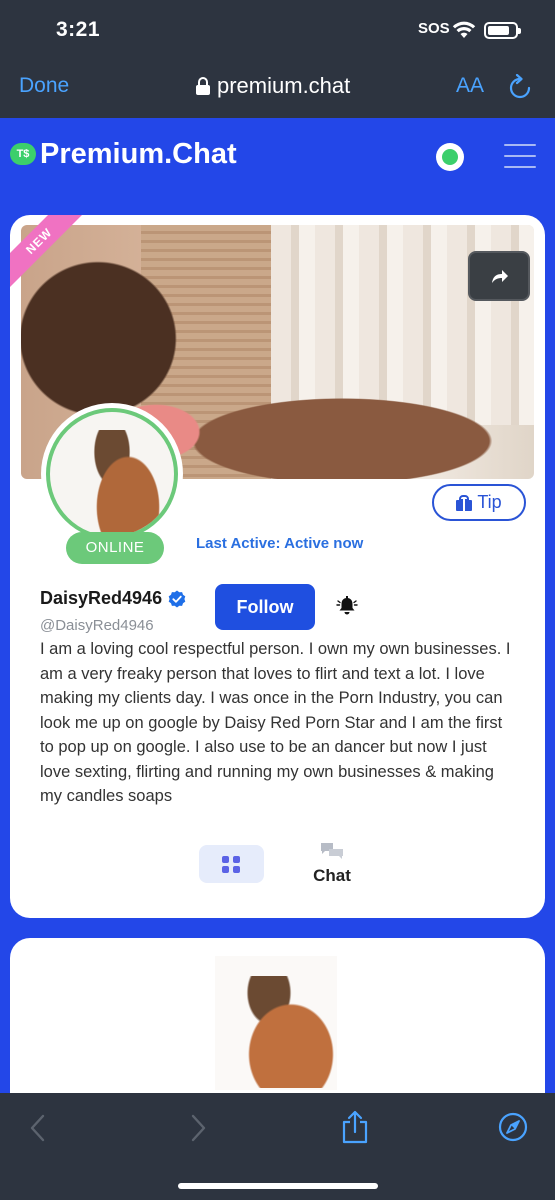  I want to click on chevron-right-icon, so click(198, 1128).